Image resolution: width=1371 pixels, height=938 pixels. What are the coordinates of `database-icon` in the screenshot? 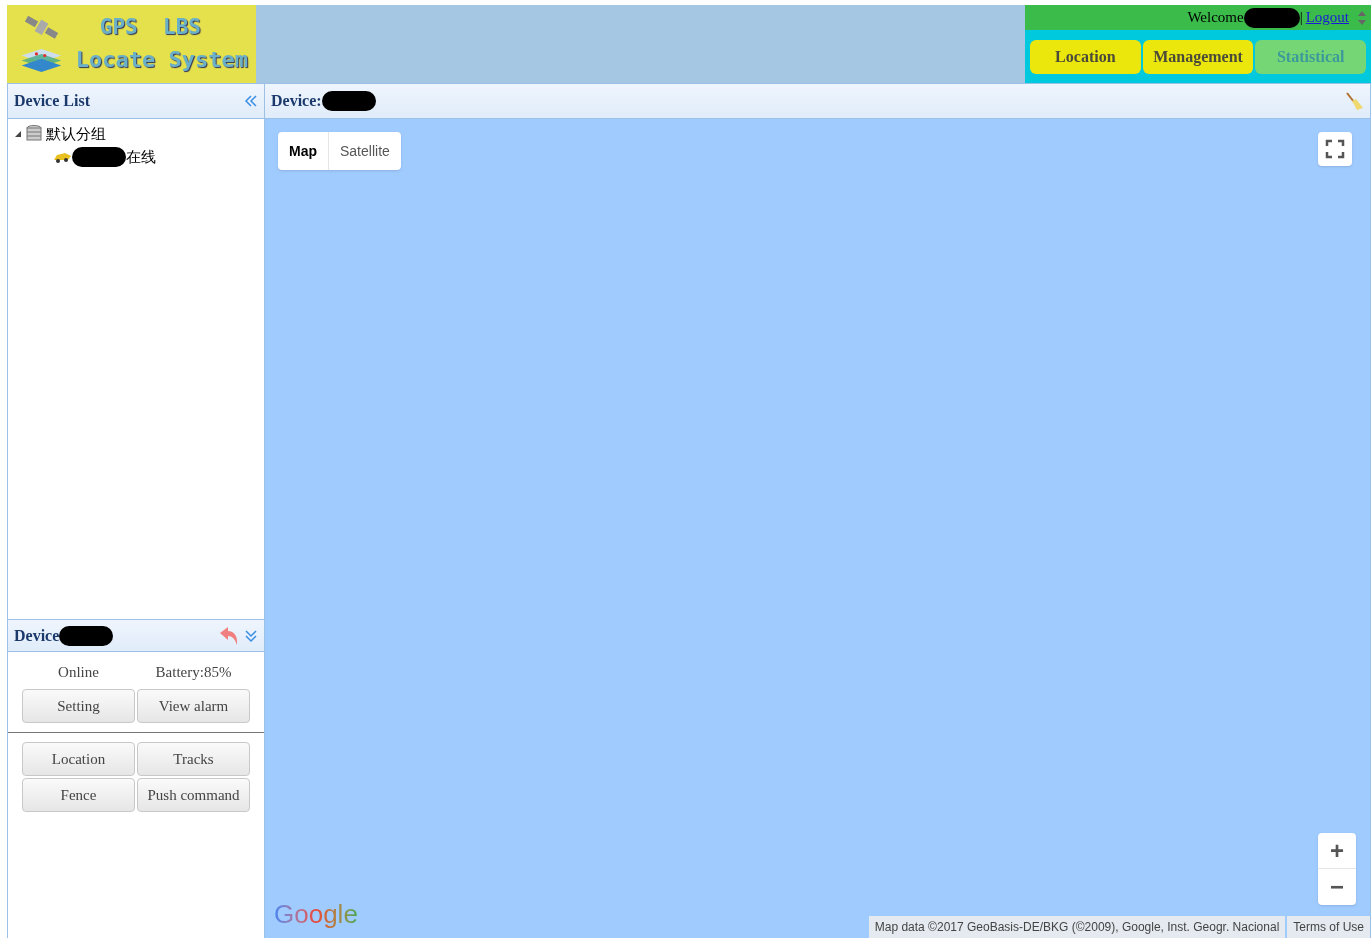 It's located at (34, 134).